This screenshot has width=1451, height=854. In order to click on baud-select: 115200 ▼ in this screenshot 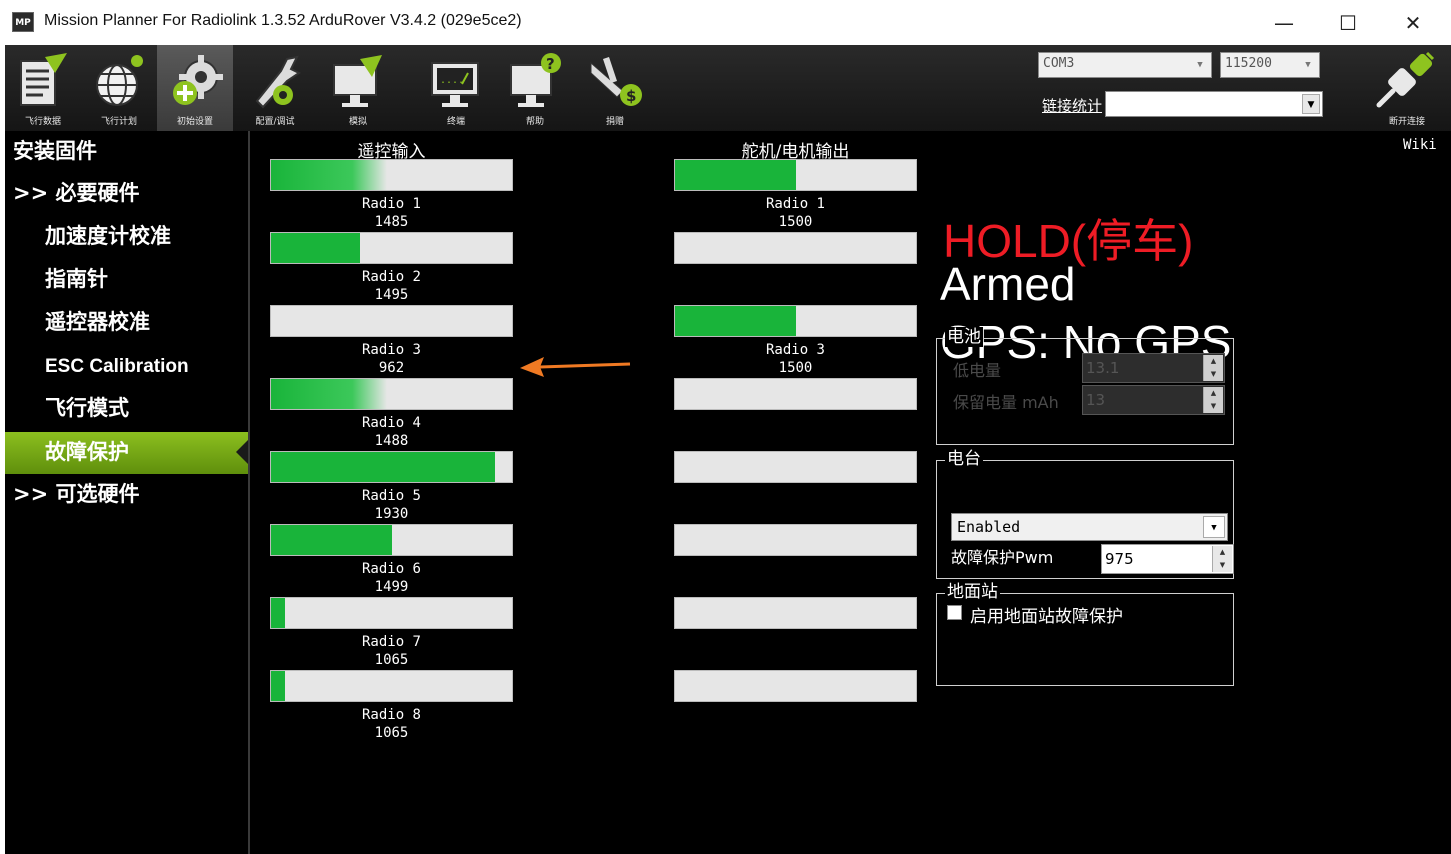, I will do `click(1270, 65)`.